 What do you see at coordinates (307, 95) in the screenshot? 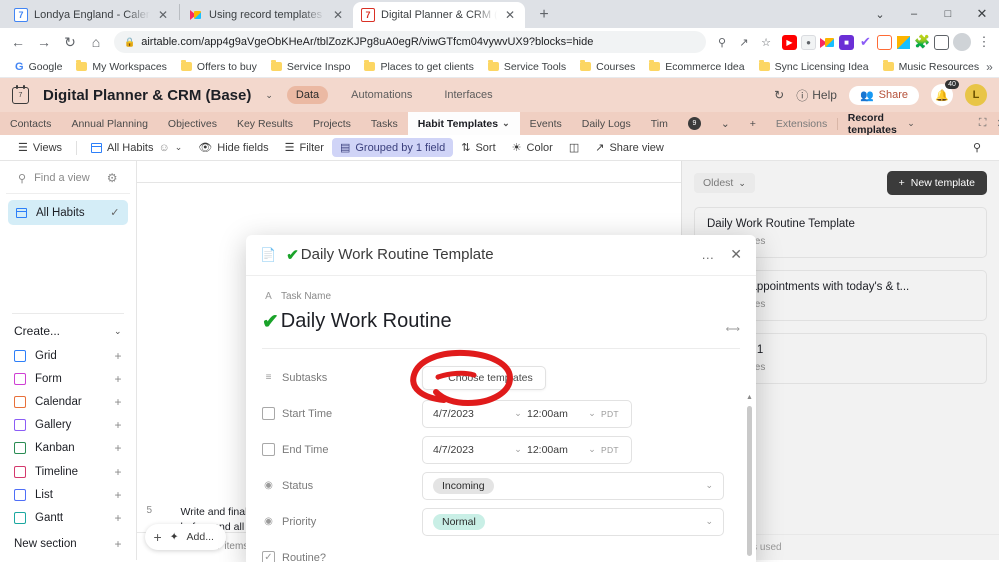
I see `tab-data: Data` at bounding box center [307, 95].